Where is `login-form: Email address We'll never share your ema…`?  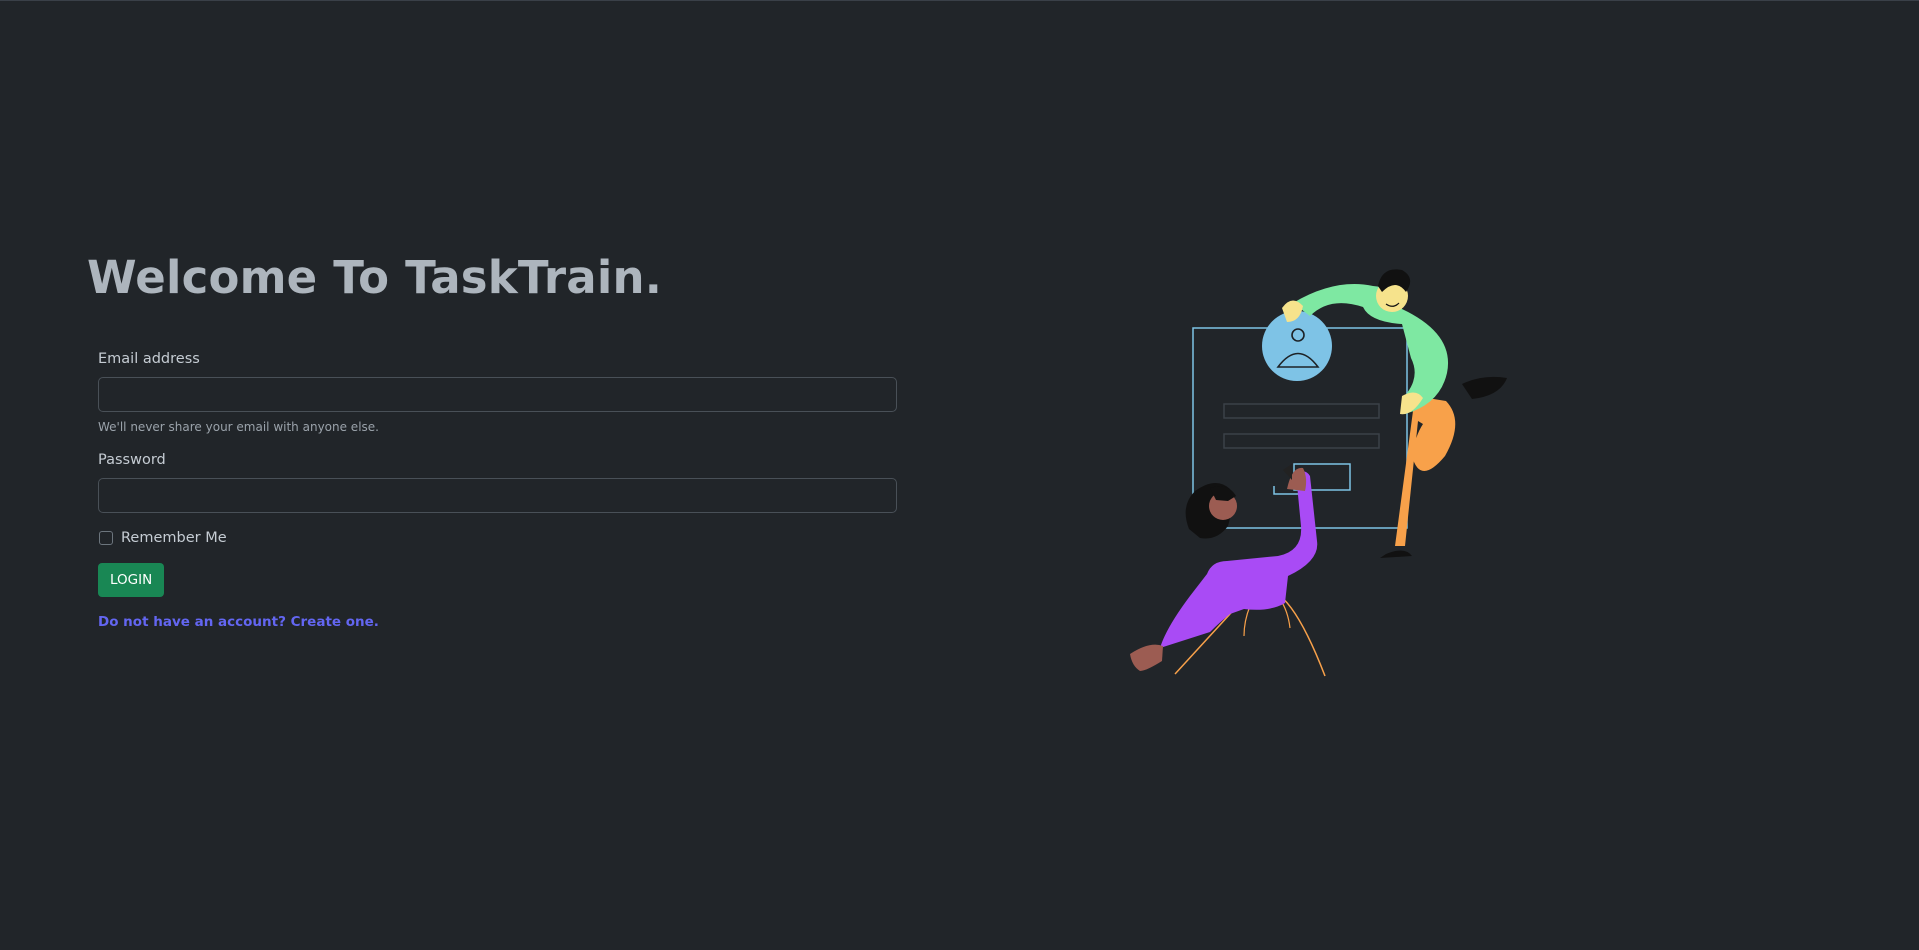
login-form: Email address We'll never share your ema… is located at coordinates (497, 490).